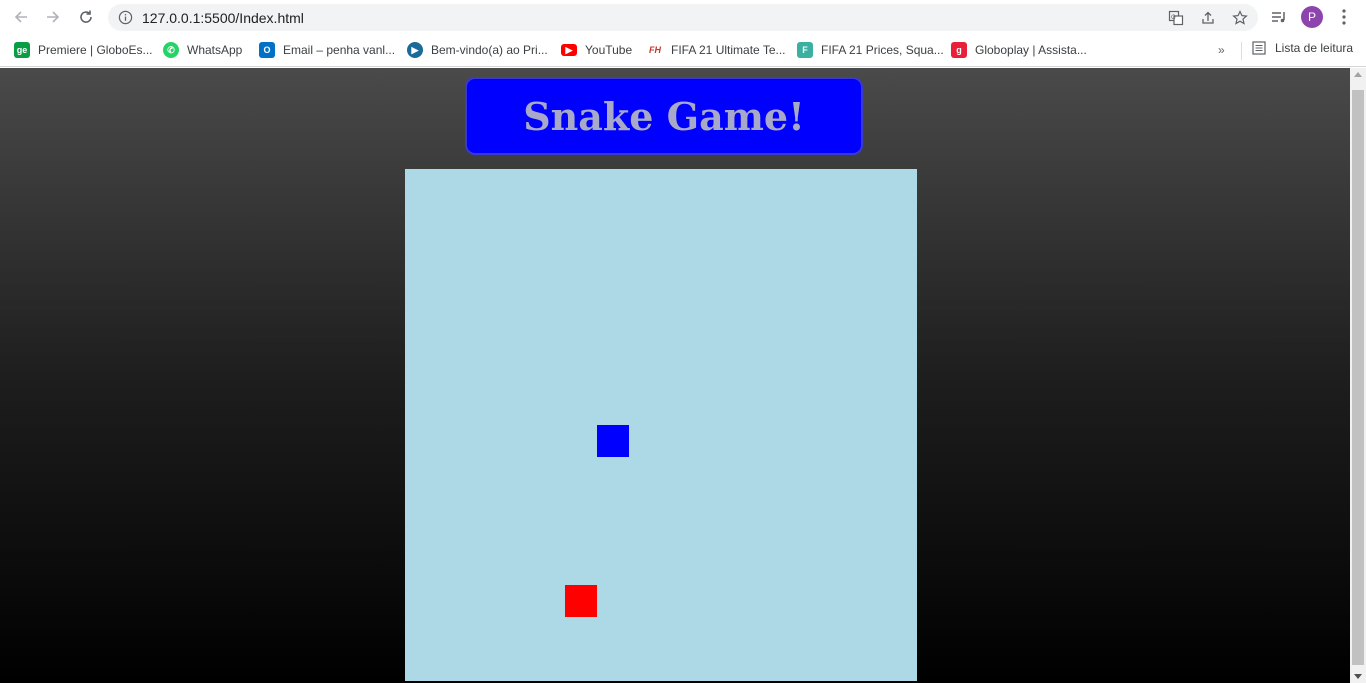 This screenshot has width=1366, height=683. What do you see at coordinates (609, 50) in the screenshot?
I see `bookmark-label: YouTube` at bounding box center [609, 50].